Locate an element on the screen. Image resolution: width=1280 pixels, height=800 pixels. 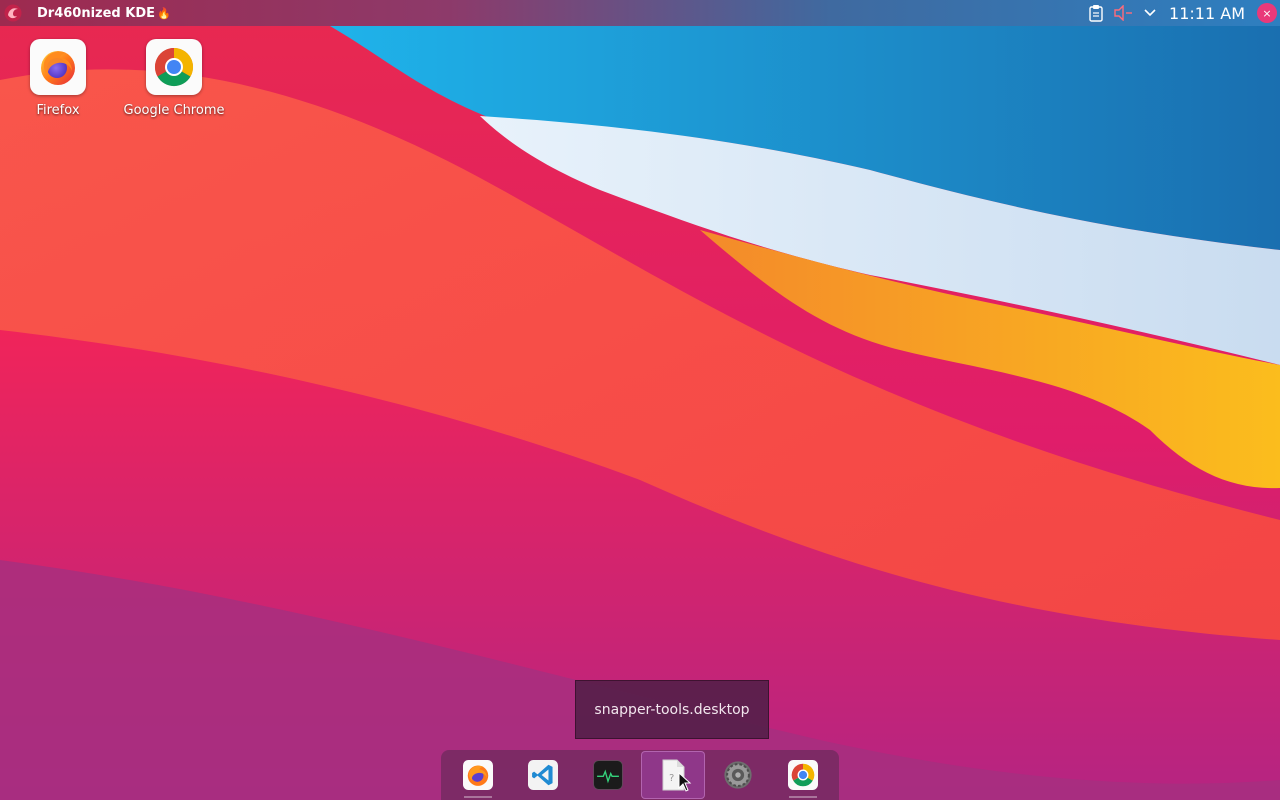
chevron-down-icon is located at coordinates (1150, 13).